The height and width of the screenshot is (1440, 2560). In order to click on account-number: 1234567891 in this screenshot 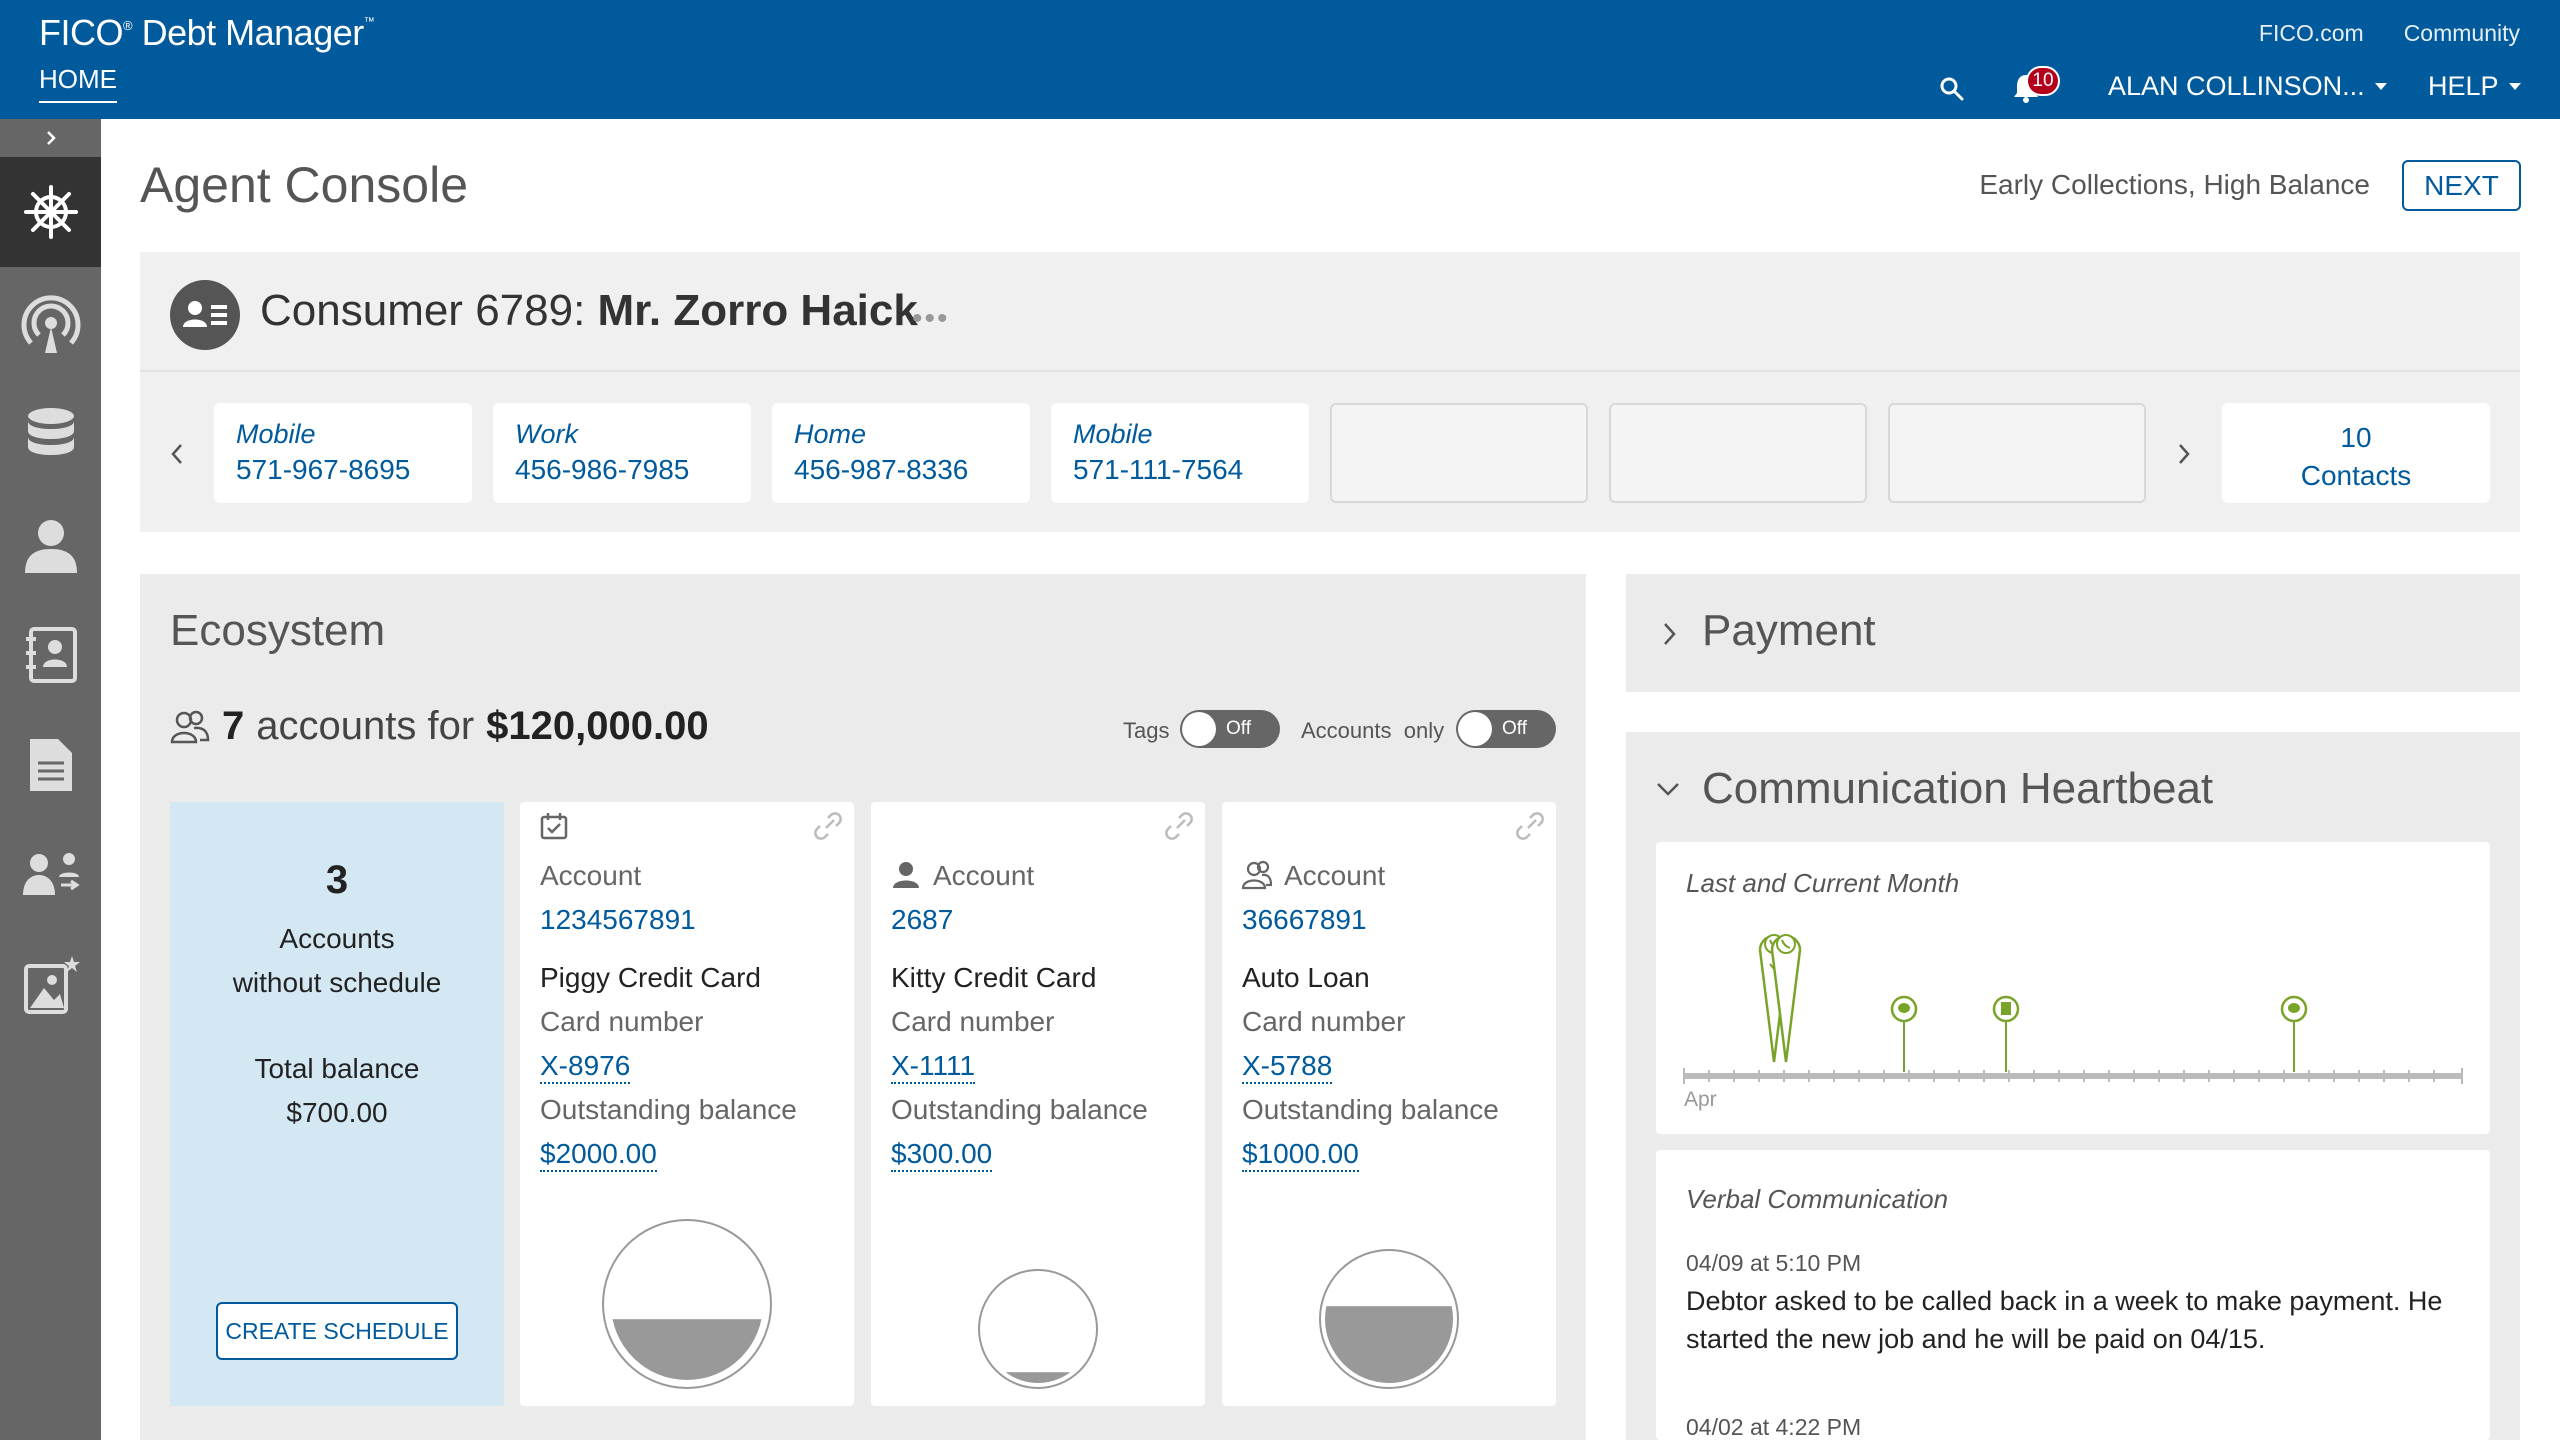, I will do `click(618, 920)`.